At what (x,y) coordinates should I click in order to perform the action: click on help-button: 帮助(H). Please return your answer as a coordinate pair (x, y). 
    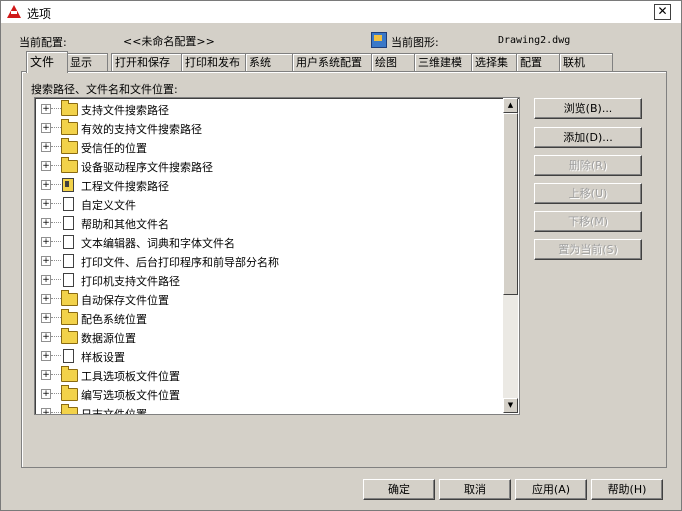
    Looking at the image, I should click on (627, 489).